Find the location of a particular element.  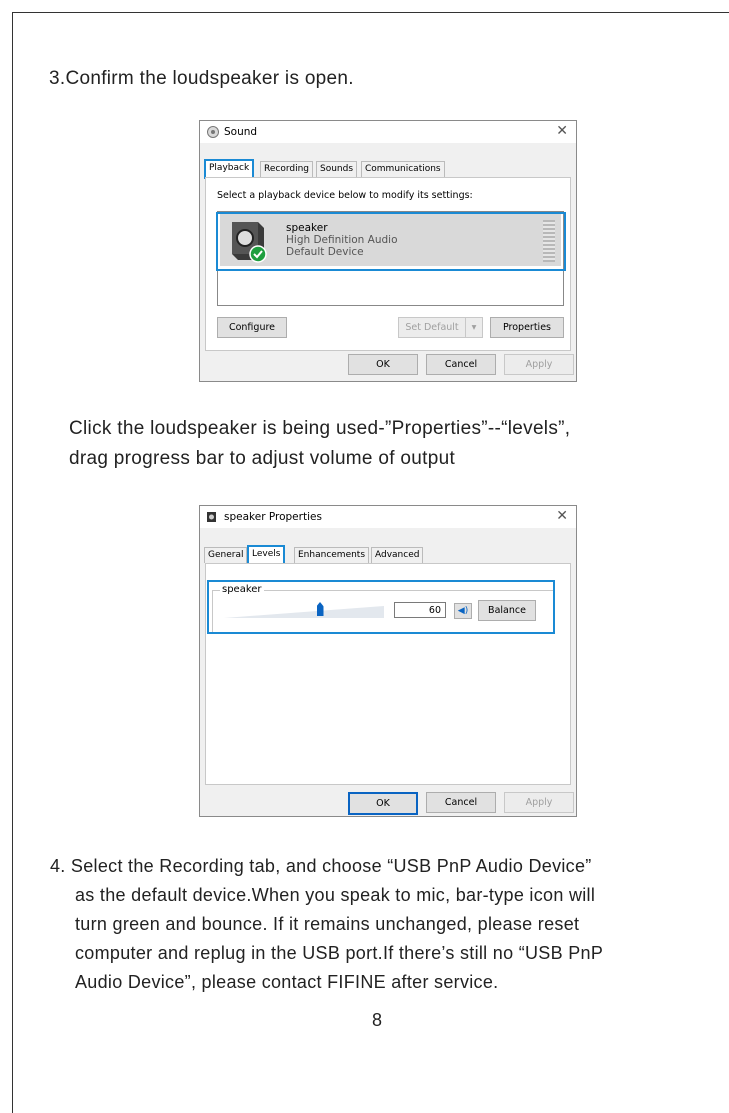

tab-levels: Levels is located at coordinates (266, 555).